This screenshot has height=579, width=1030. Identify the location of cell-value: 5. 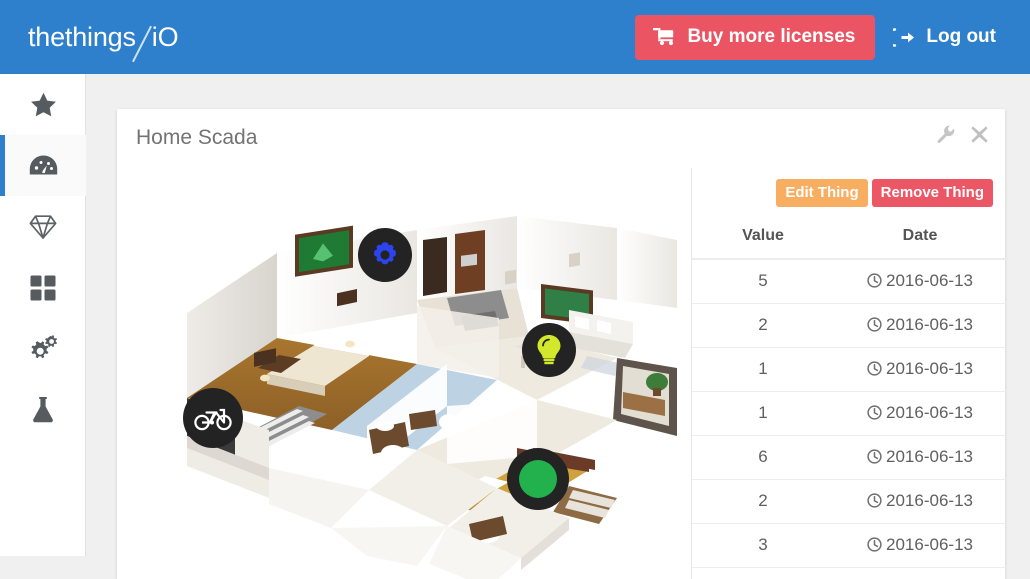
(763, 281).